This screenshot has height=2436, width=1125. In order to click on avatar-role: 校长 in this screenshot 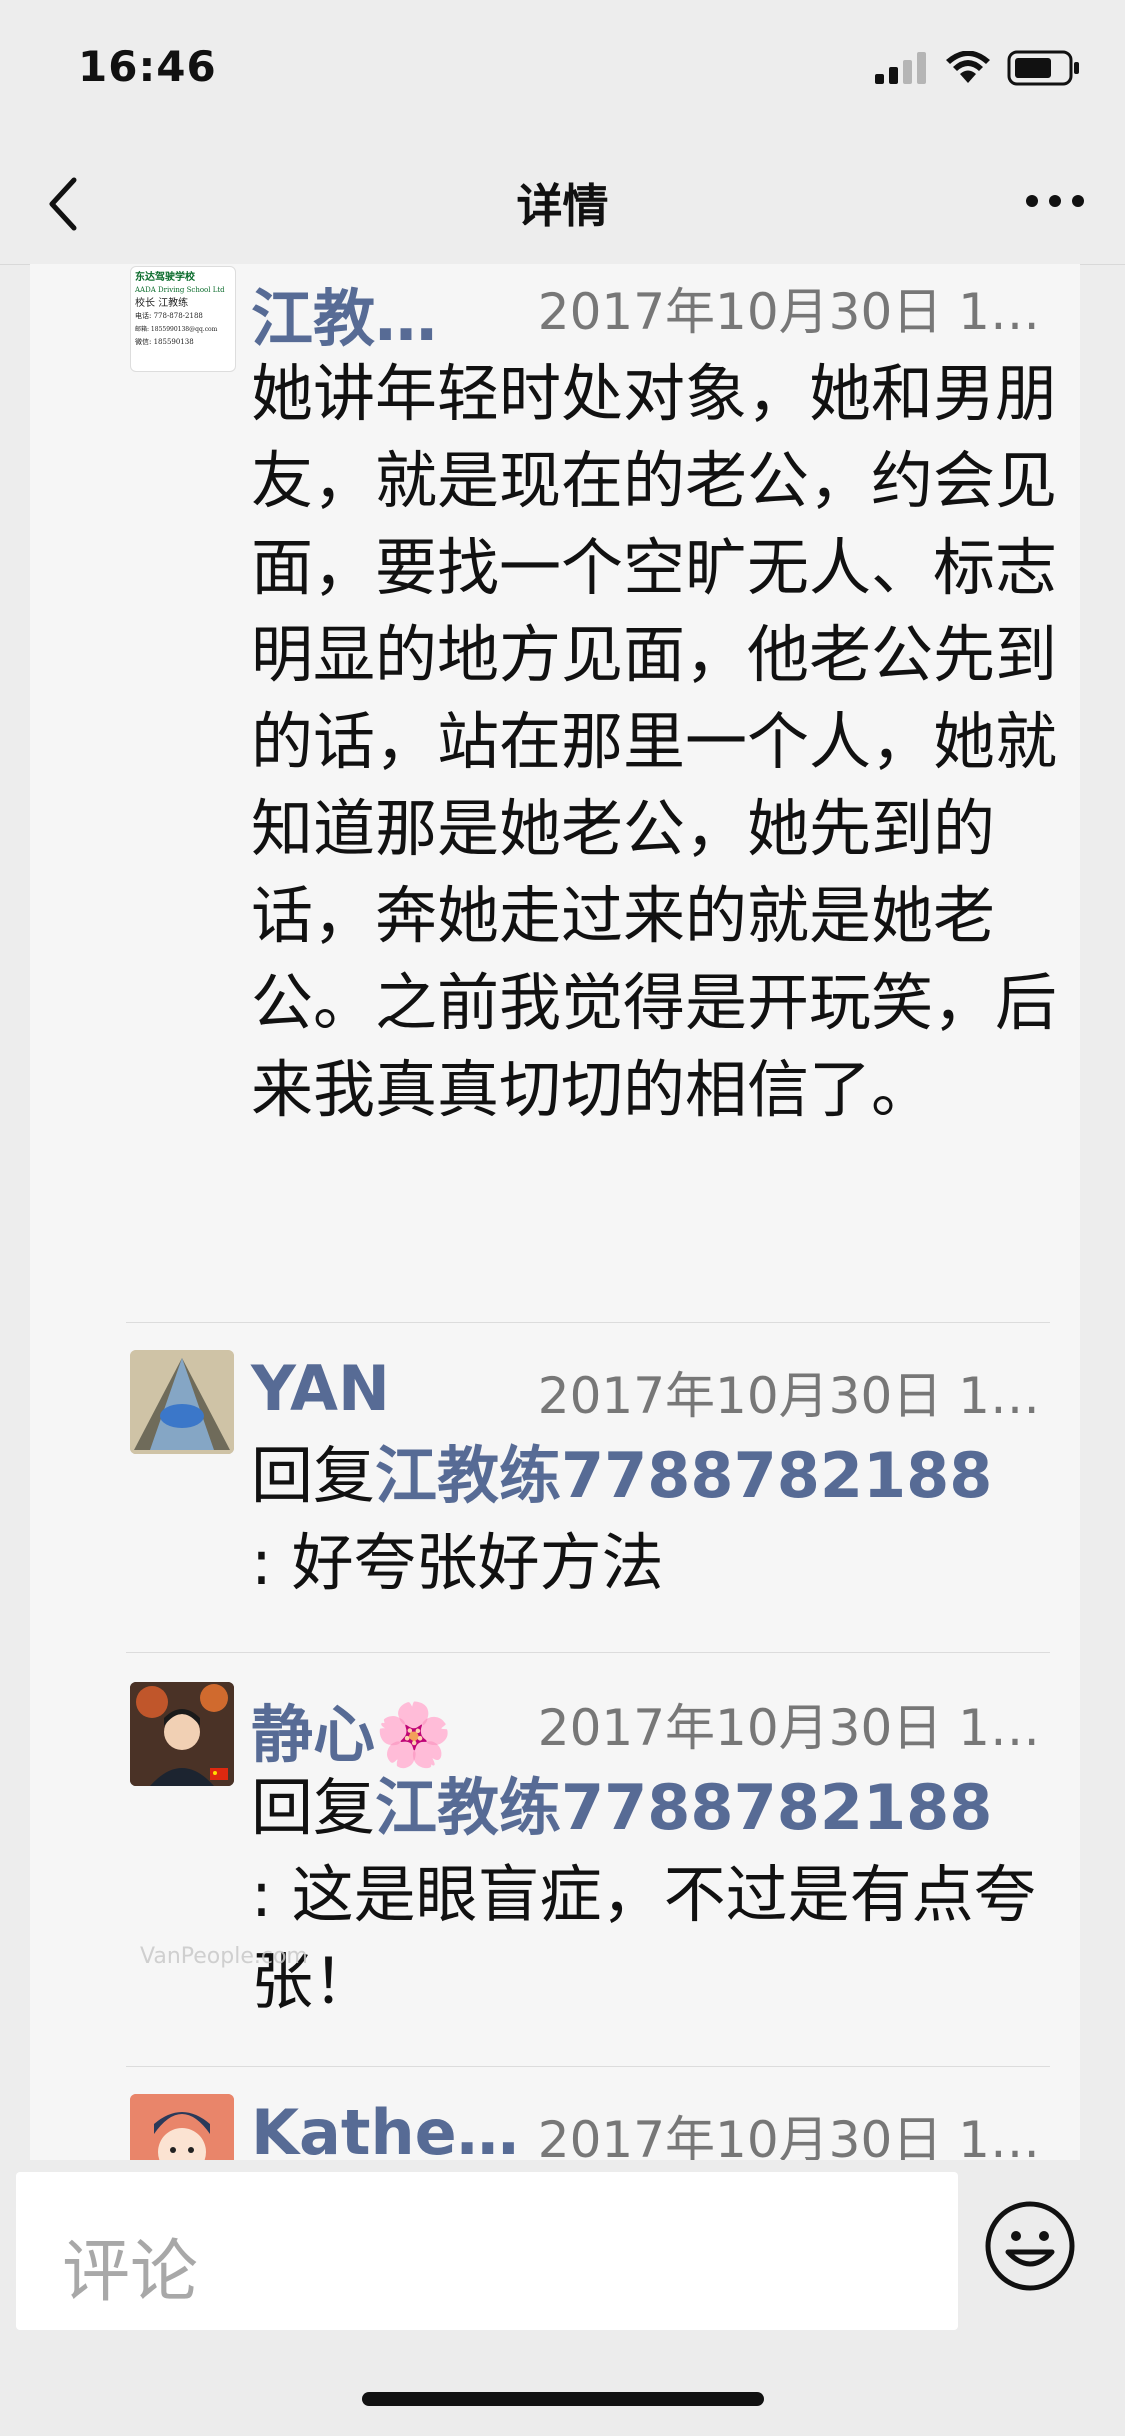, I will do `click(145, 303)`.